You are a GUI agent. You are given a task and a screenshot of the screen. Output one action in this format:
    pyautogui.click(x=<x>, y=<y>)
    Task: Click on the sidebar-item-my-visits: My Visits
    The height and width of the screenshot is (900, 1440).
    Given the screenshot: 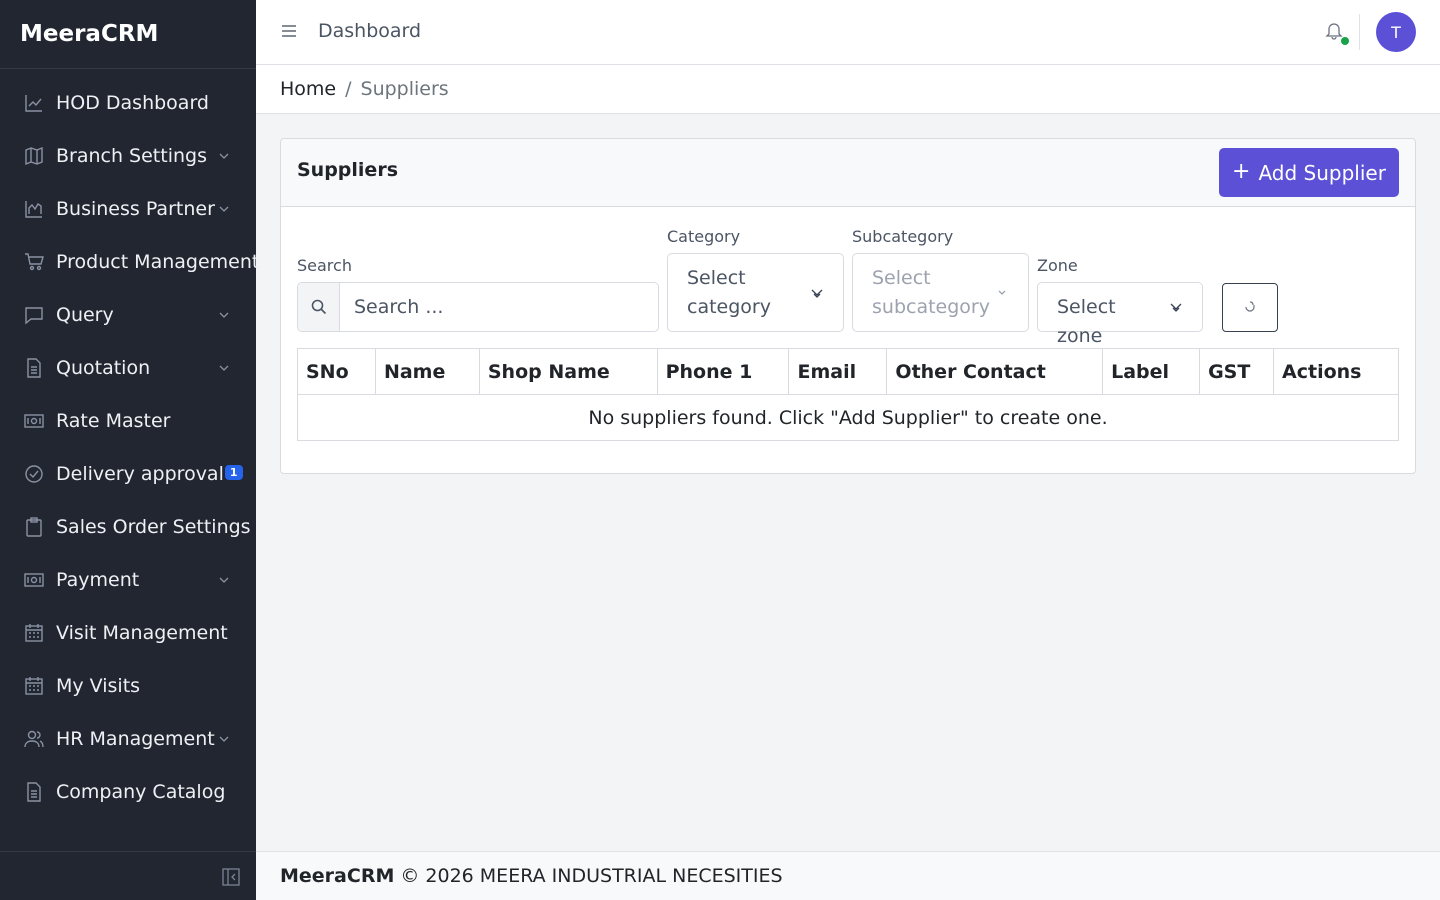 What is the action you would take?
    pyautogui.click(x=128, y=685)
    